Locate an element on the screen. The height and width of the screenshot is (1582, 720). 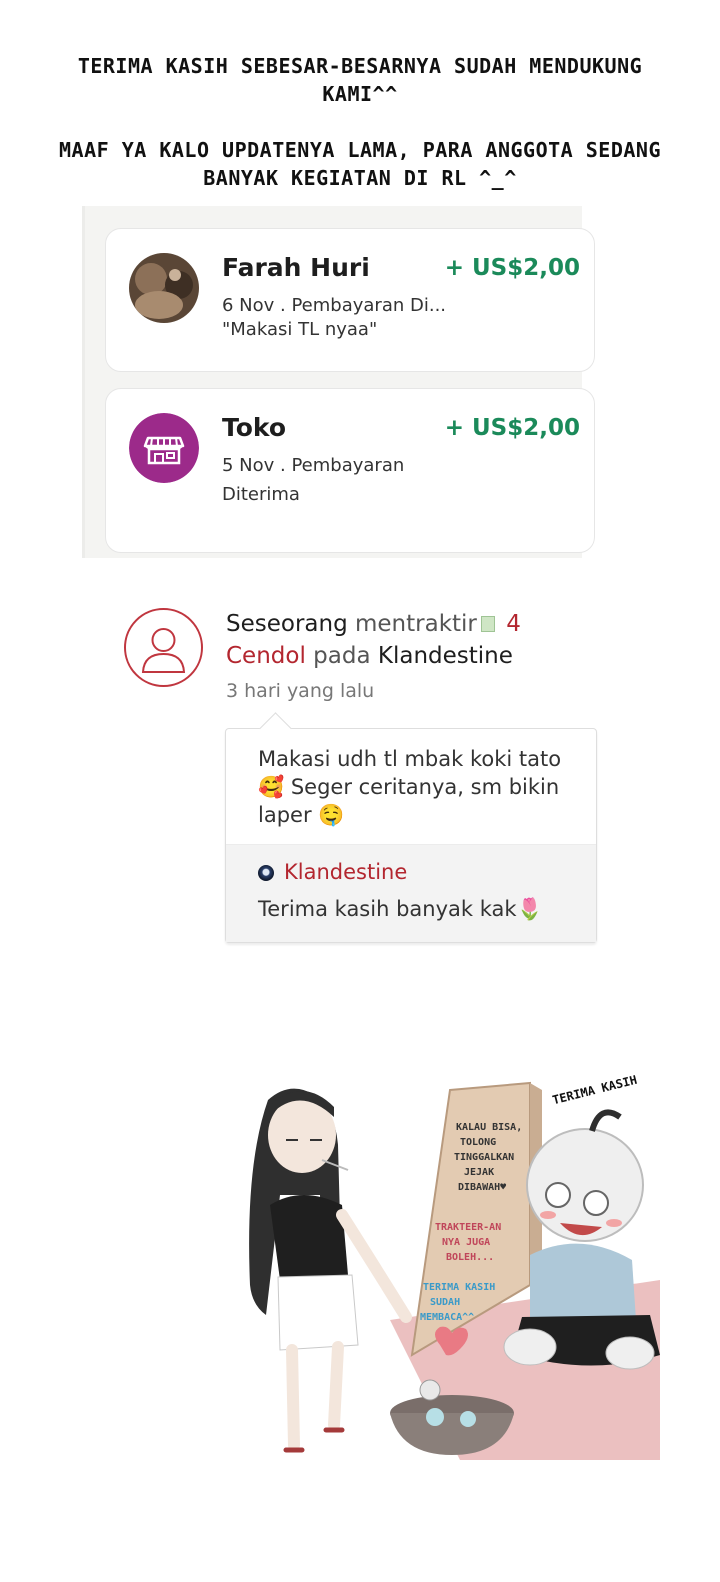
user-photo-icon is located at coordinates (164, 288).